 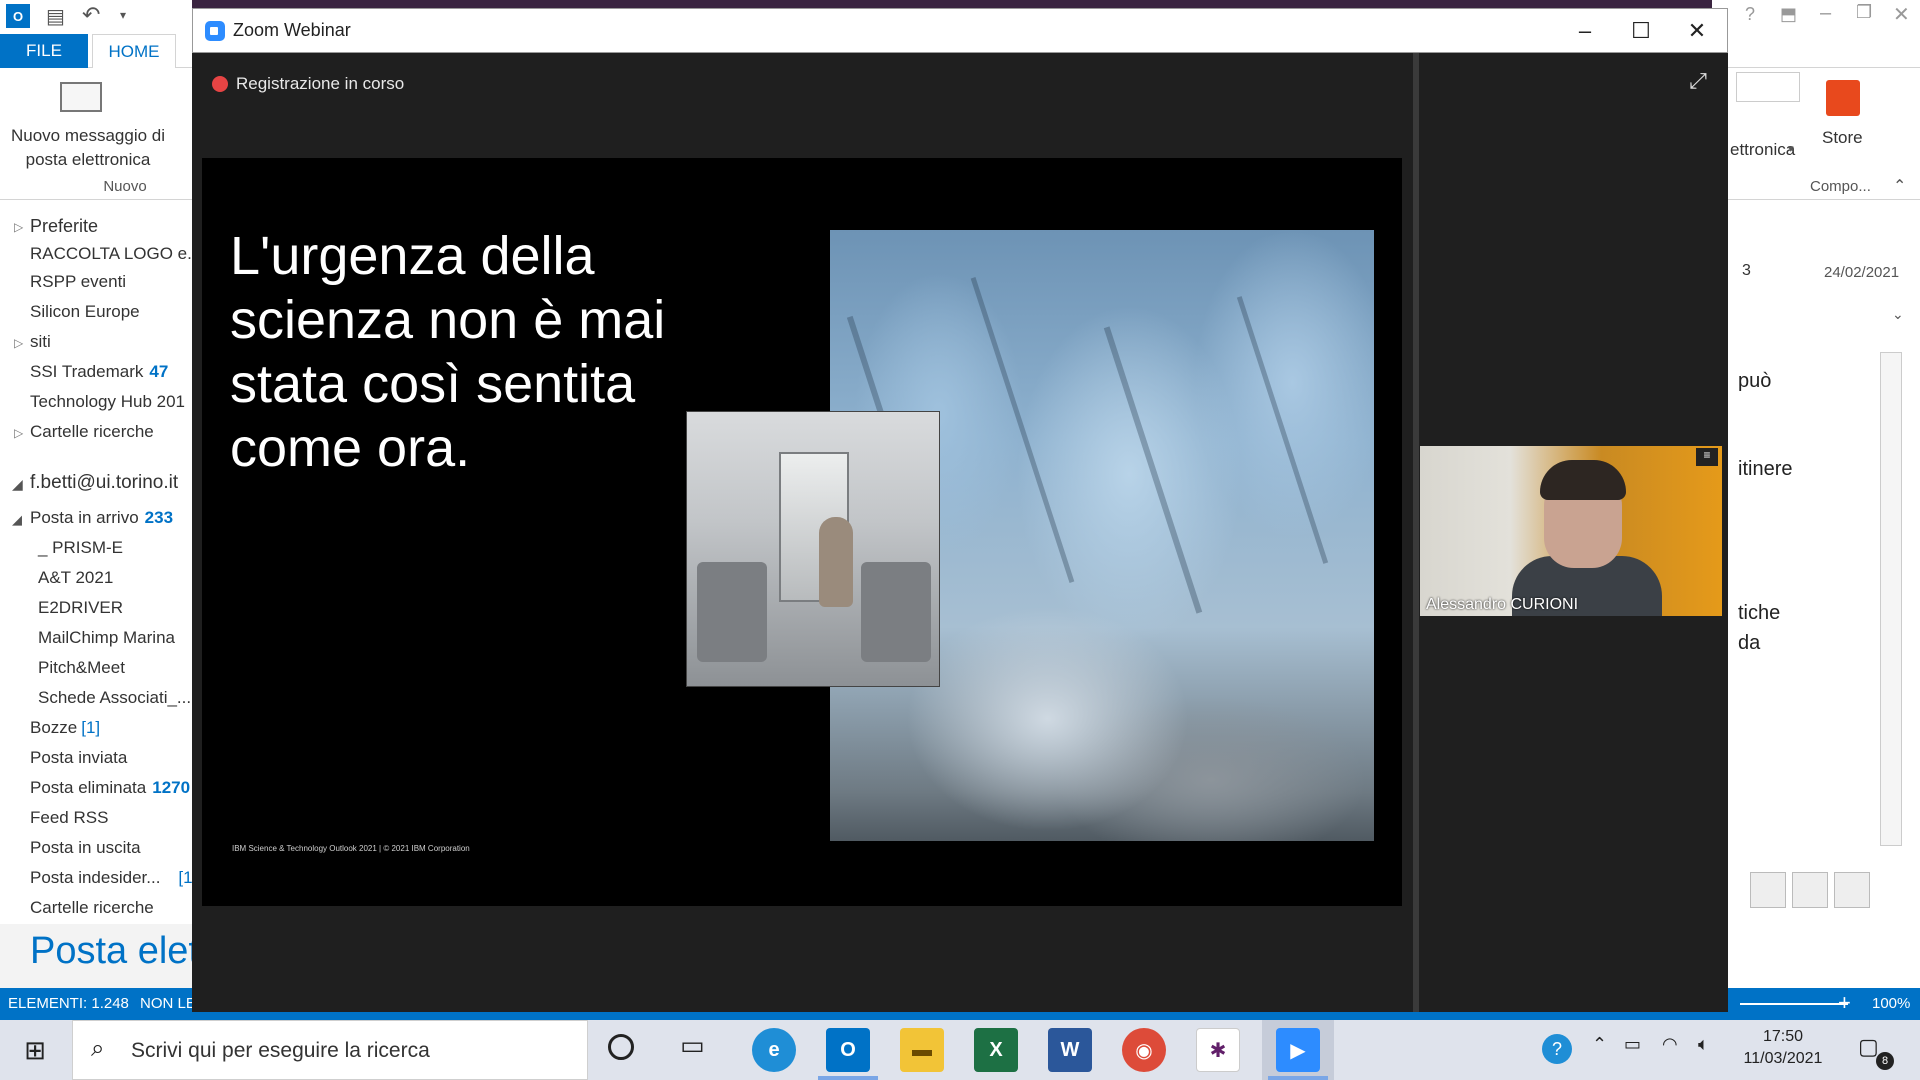 What do you see at coordinates (69, 818) in the screenshot?
I see `folder-rss: Feed RSS` at bounding box center [69, 818].